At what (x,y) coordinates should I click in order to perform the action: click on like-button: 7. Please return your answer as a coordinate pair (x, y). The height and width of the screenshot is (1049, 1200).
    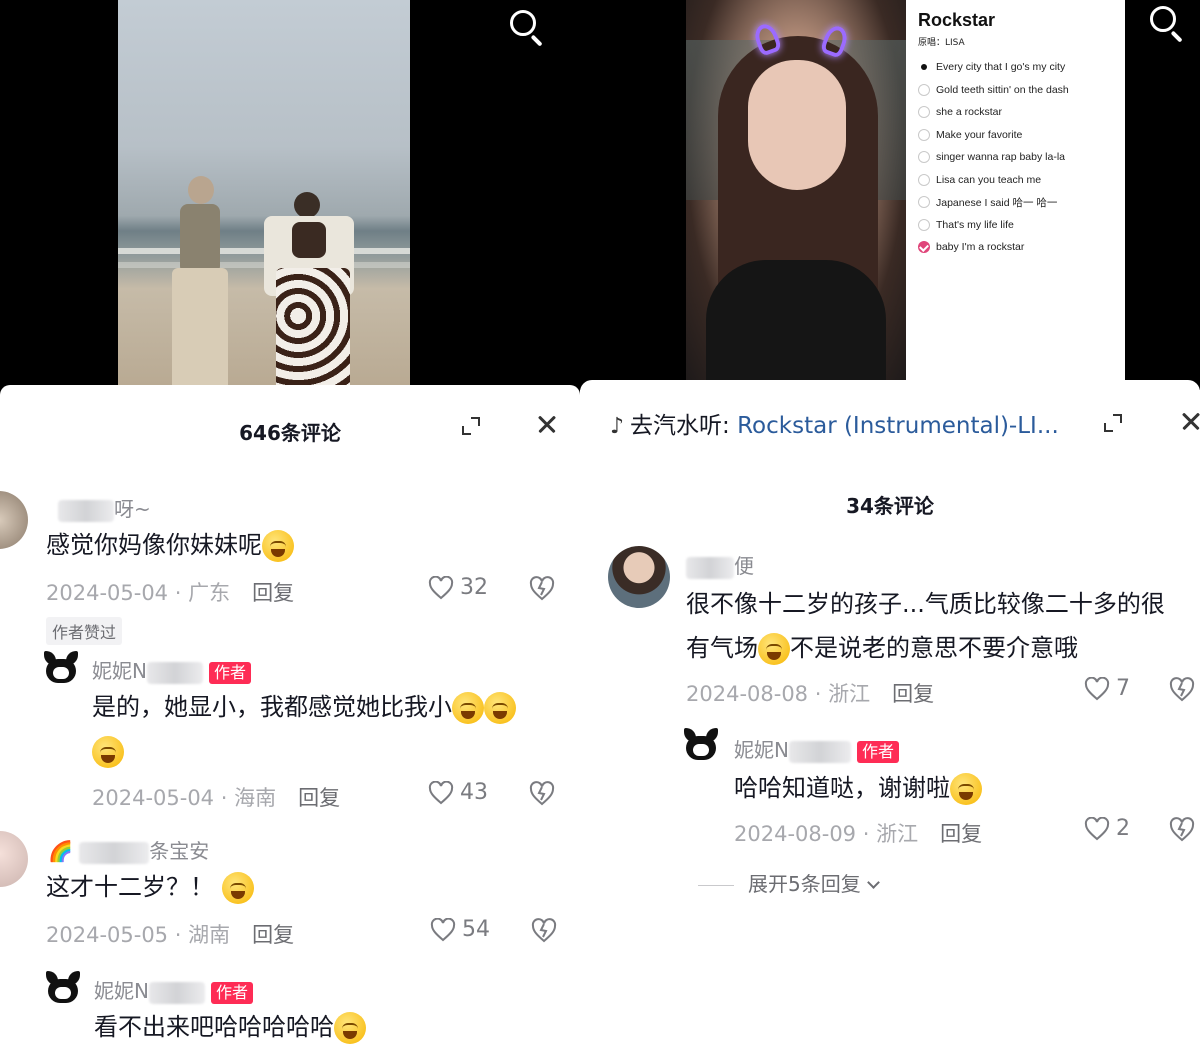
    Looking at the image, I should click on (1107, 688).